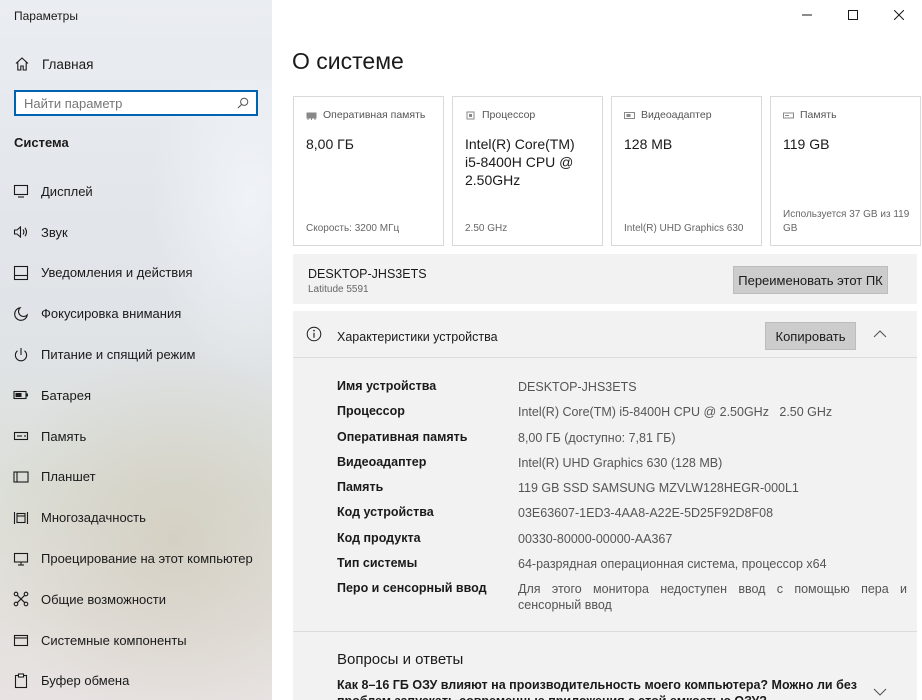 This screenshot has width=922, height=700. Describe the element at coordinates (68, 64) in the screenshot. I see `home-label: Главная` at that location.